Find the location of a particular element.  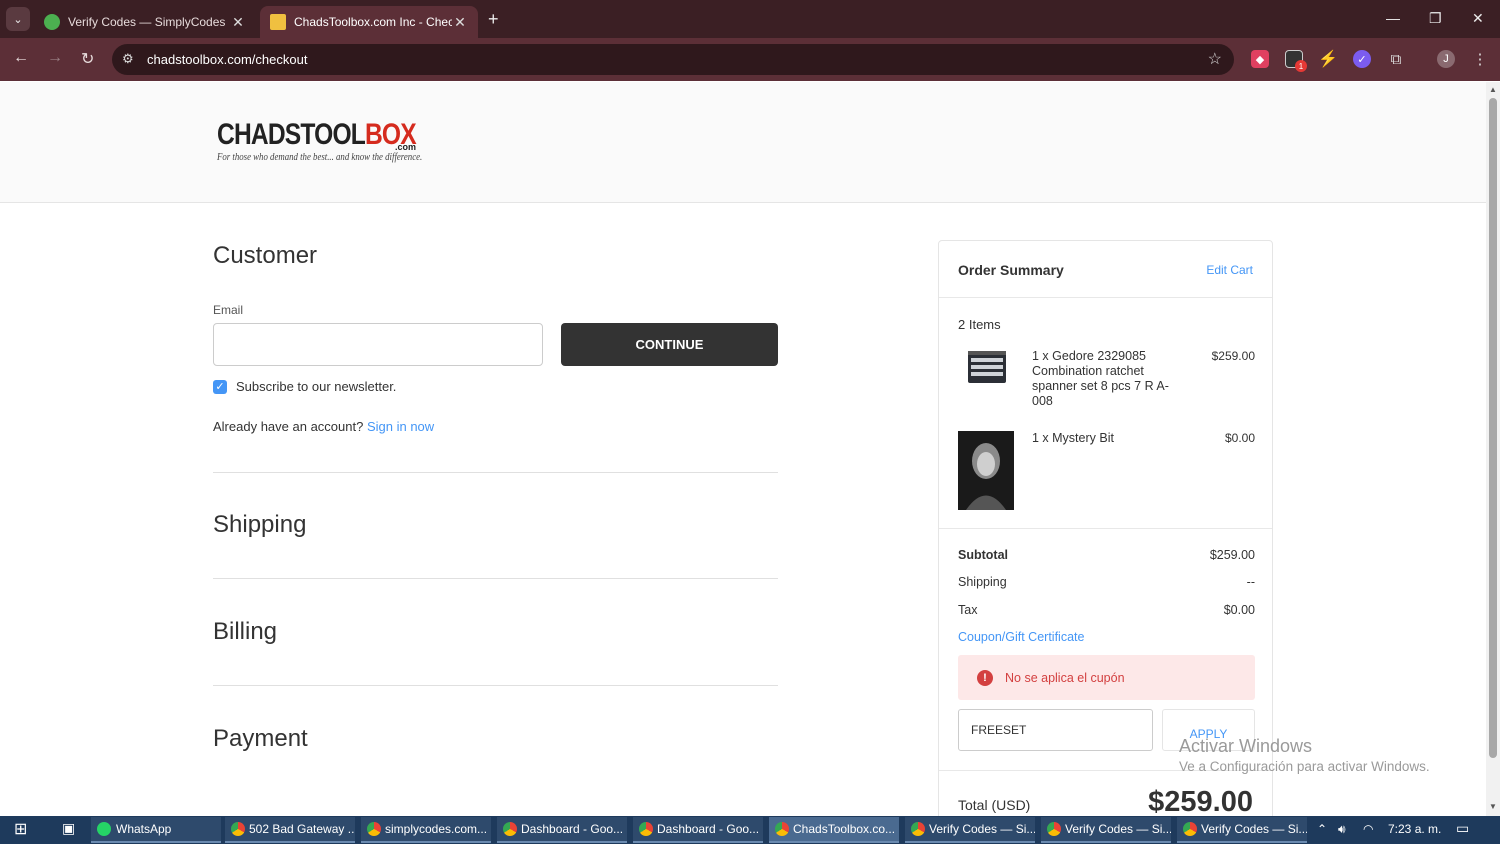

notifications-icon: ▭ is located at coordinates (1462, 828).